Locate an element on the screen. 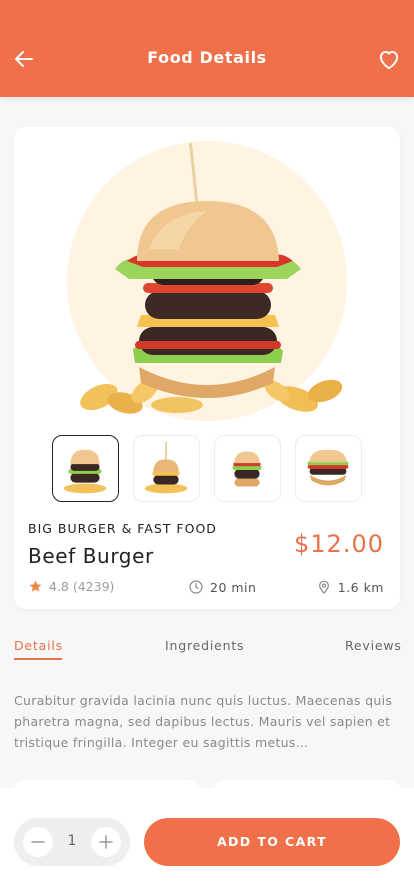  increase-quantity-button is located at coordinates (106, 842).